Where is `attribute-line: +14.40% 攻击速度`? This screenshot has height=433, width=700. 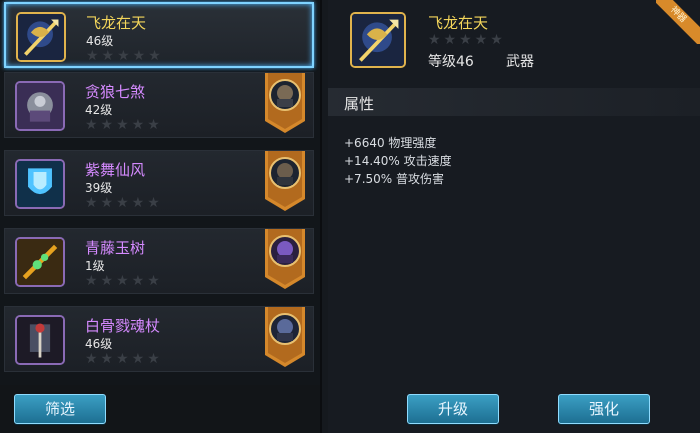
attribute-line: +14.40% 攻击速度 is located at coordinates (398, 161).